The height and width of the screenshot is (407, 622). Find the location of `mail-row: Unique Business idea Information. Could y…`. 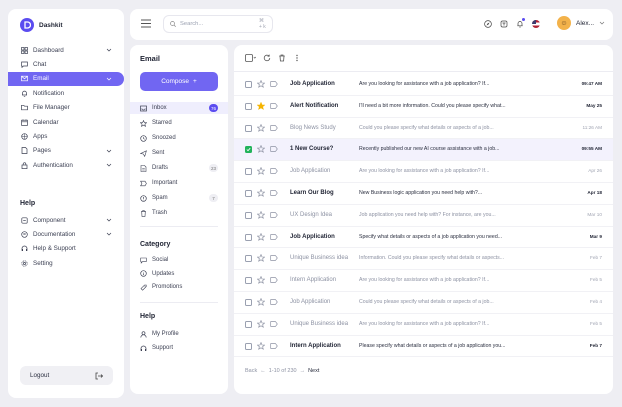

mail-row: Unique Business idea Information. Could y… is located at coordinates (423, 259).